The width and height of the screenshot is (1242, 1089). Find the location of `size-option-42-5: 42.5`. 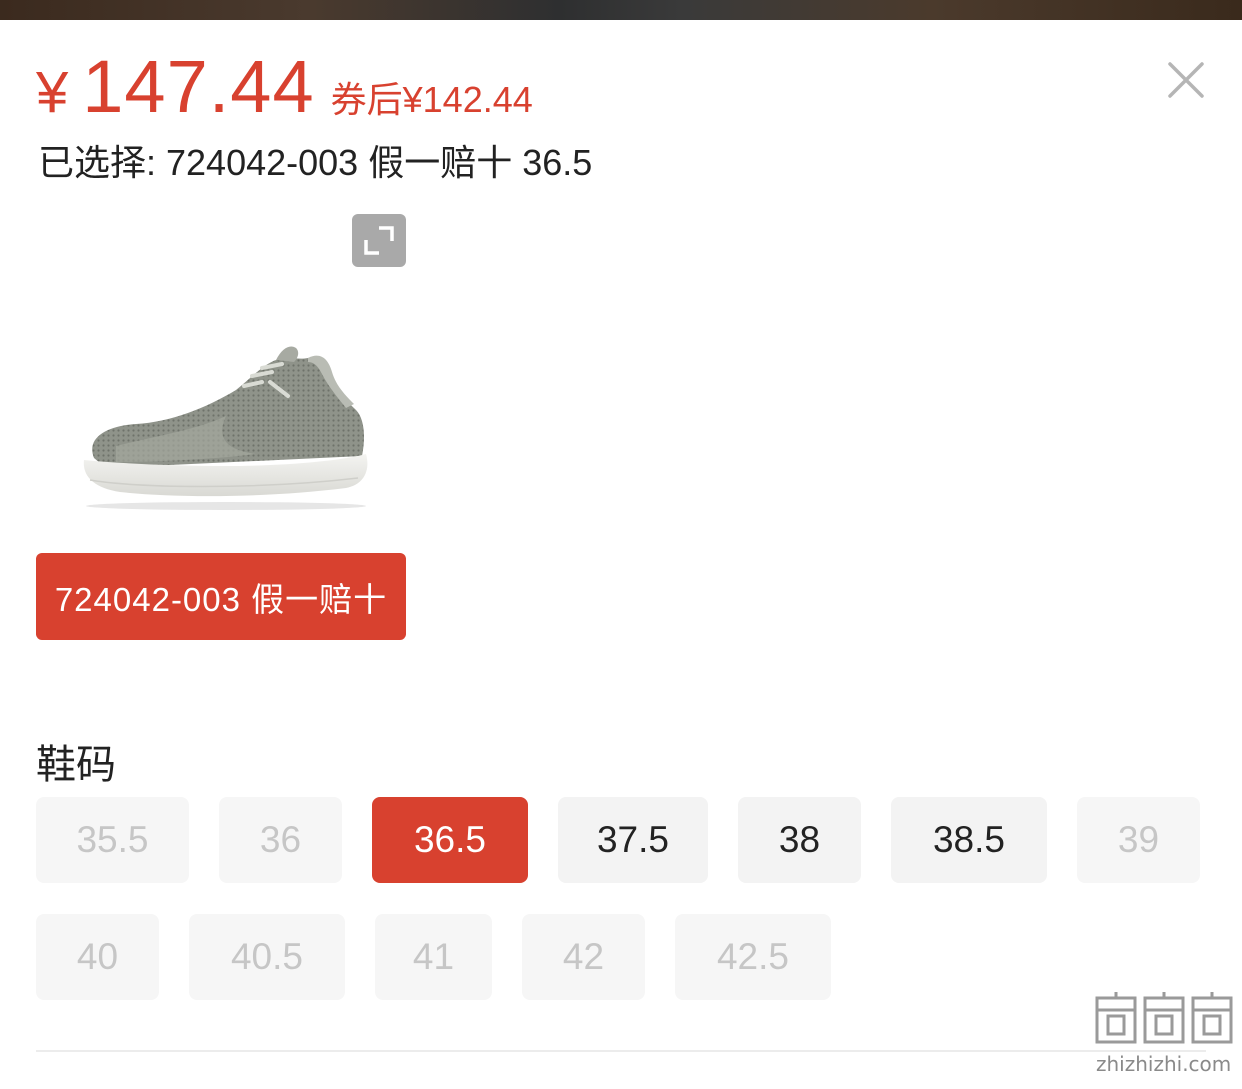

size-option-42-5: 42.5 is located at coordinates (753, 957).